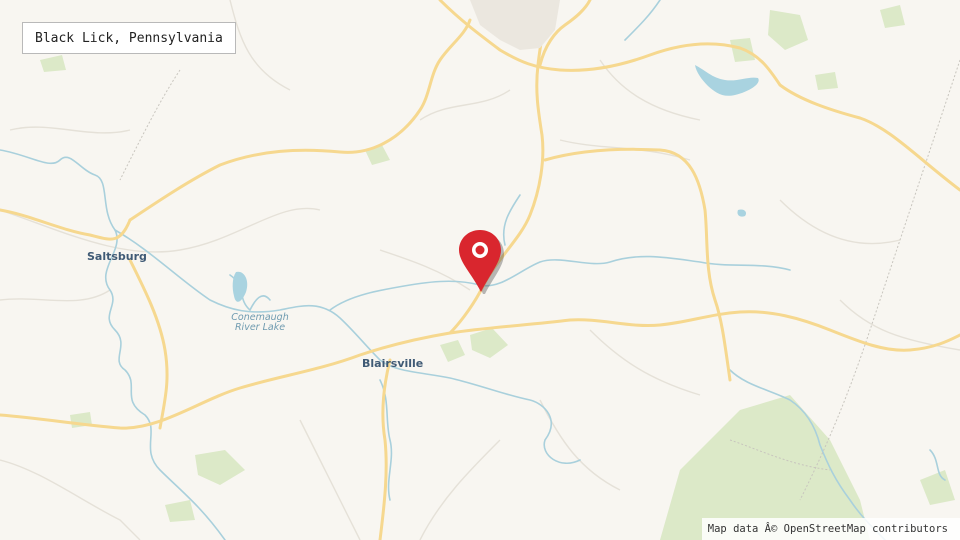  I want to click on lake-label-line2: River Lake, so click(260, 327).